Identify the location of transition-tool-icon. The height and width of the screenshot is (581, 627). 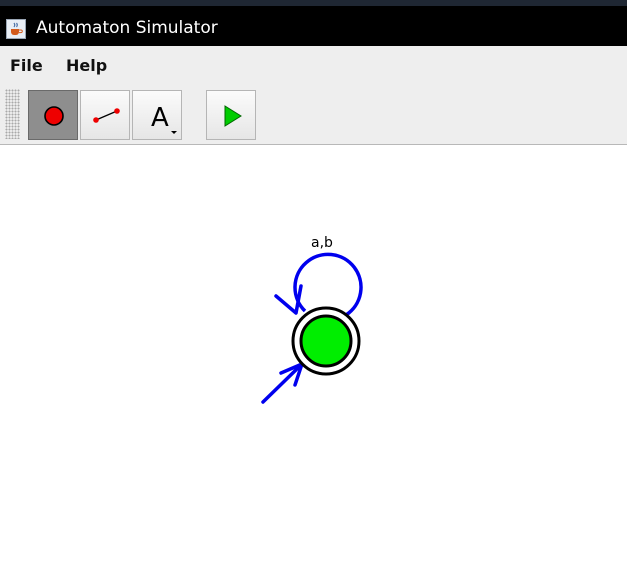
(106, 115).